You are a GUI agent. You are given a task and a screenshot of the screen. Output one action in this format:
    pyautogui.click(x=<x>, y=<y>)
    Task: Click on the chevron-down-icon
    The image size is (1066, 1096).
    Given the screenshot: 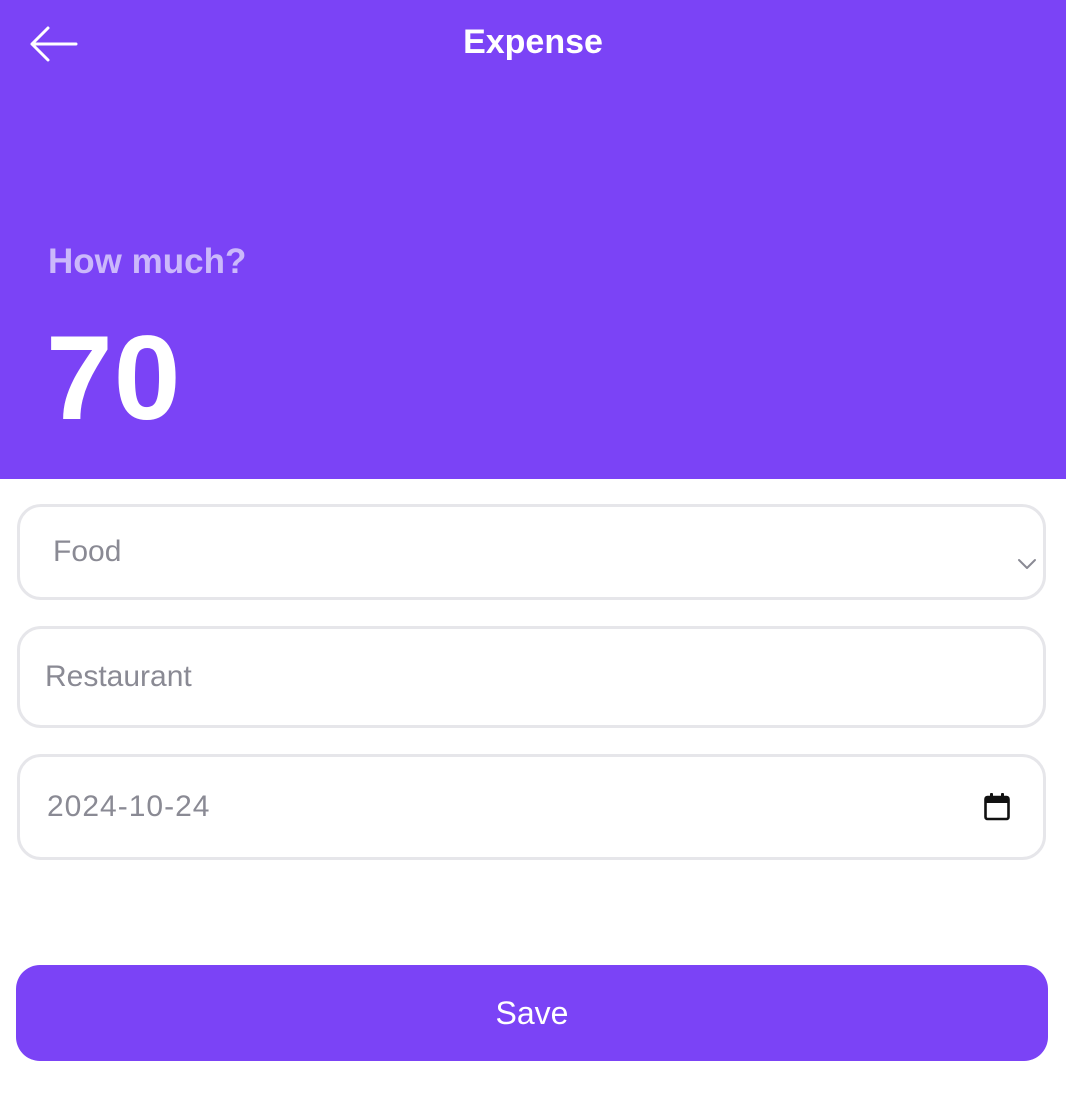 What is the action you would take?
    pyautogui.click(x=1027, y=557)
    